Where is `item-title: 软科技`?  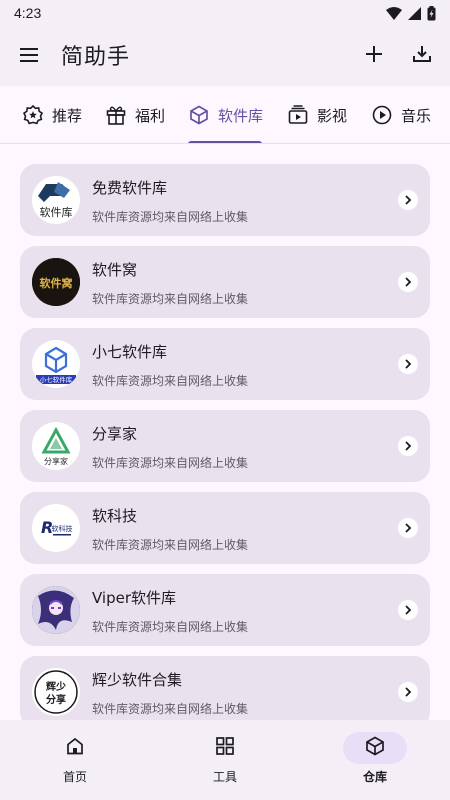
item-title: 软科技 is located at coordinates (115, 516).